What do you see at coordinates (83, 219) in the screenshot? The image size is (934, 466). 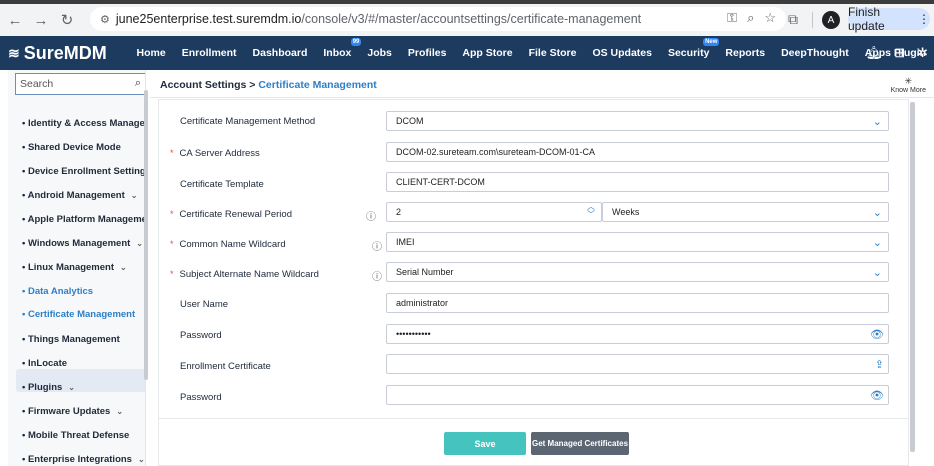 I see `sidebar-item-apple: • Apple Platform Management⌄` at bounding box center [83, 219].